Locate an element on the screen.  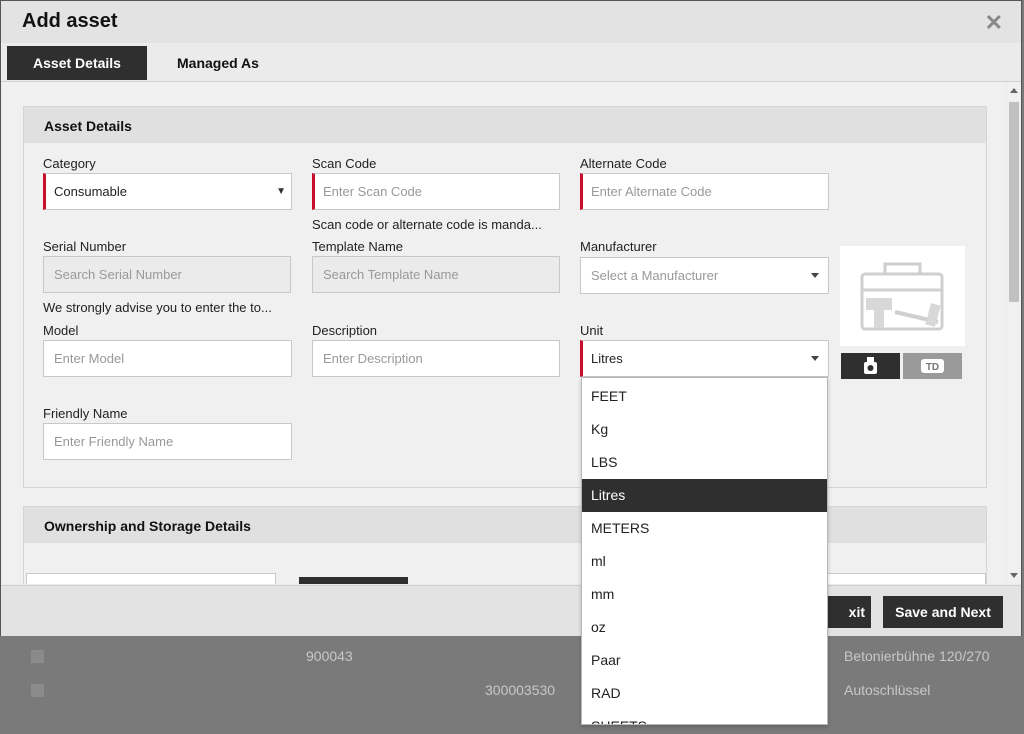
ownership-button is located at coordinates (353, 580).